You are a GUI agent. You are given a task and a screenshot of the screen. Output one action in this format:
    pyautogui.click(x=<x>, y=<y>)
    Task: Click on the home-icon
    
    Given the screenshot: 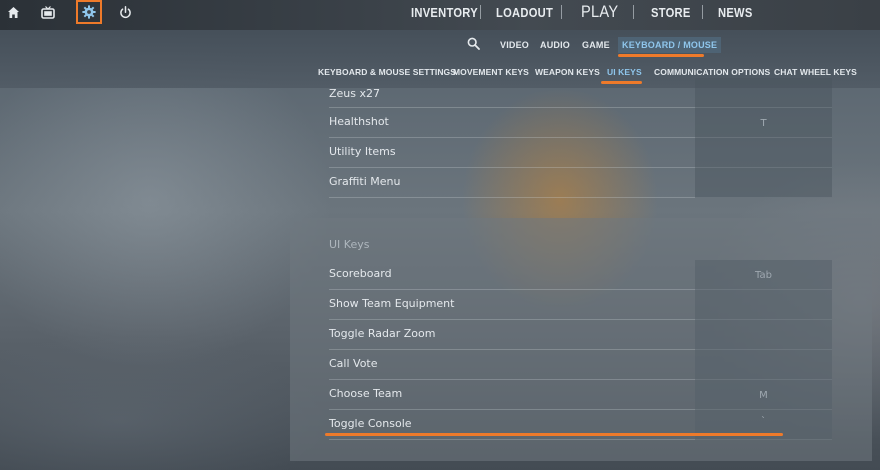 What is the action you would take?
    pyautogui.click(x=13, y=12)
    